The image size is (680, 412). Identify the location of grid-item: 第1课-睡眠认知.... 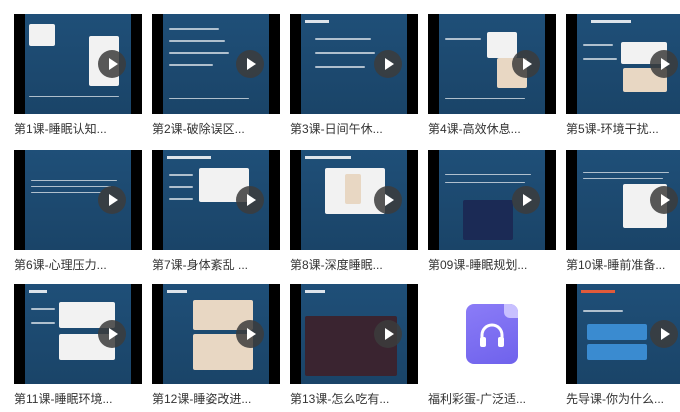
(78, 78).